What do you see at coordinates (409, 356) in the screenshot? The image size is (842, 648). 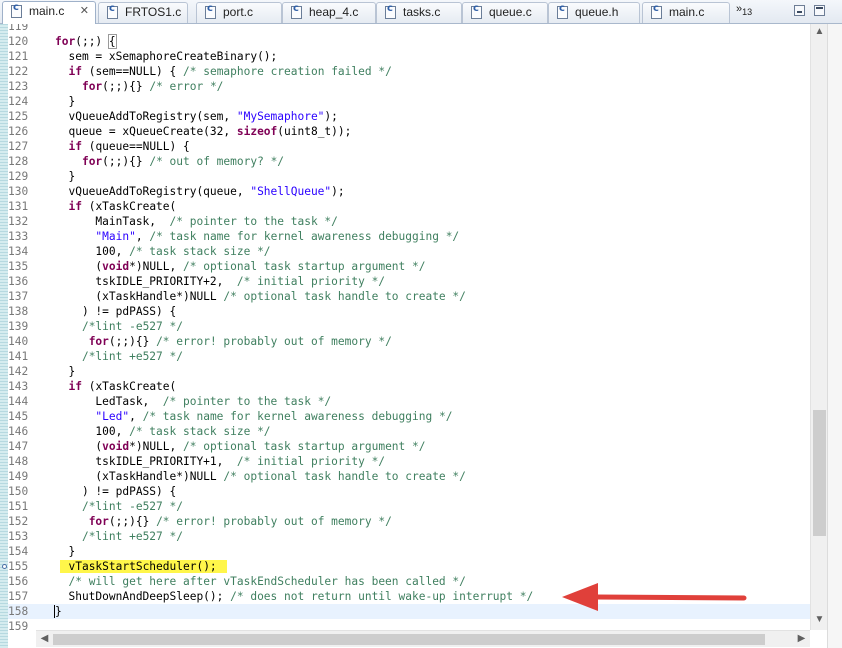 I see `code-line: 141 /*lint +e527 */` at bounding box center [409, 356].